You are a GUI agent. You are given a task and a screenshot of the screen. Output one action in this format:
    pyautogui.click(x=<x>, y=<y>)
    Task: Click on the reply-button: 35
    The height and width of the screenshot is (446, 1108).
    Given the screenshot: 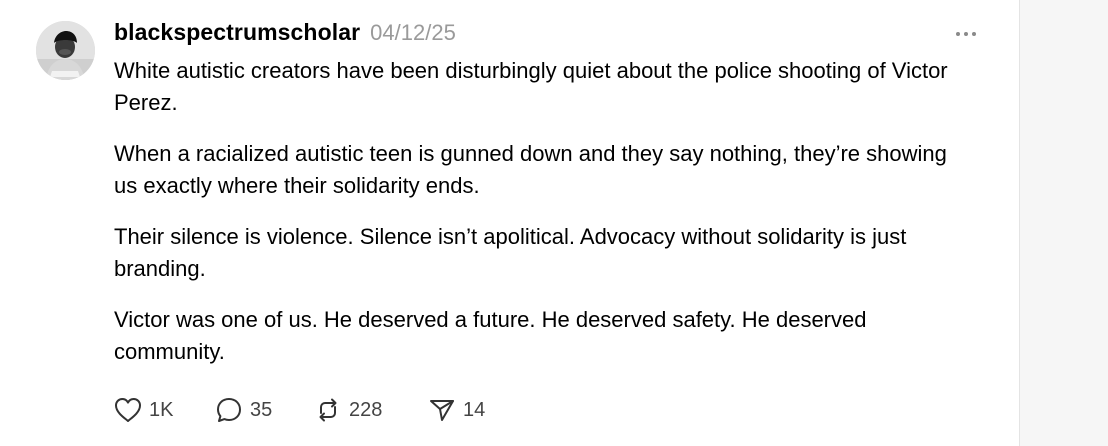 What is the action you would take?
    pyautogui.click(x=264, y=410)
    